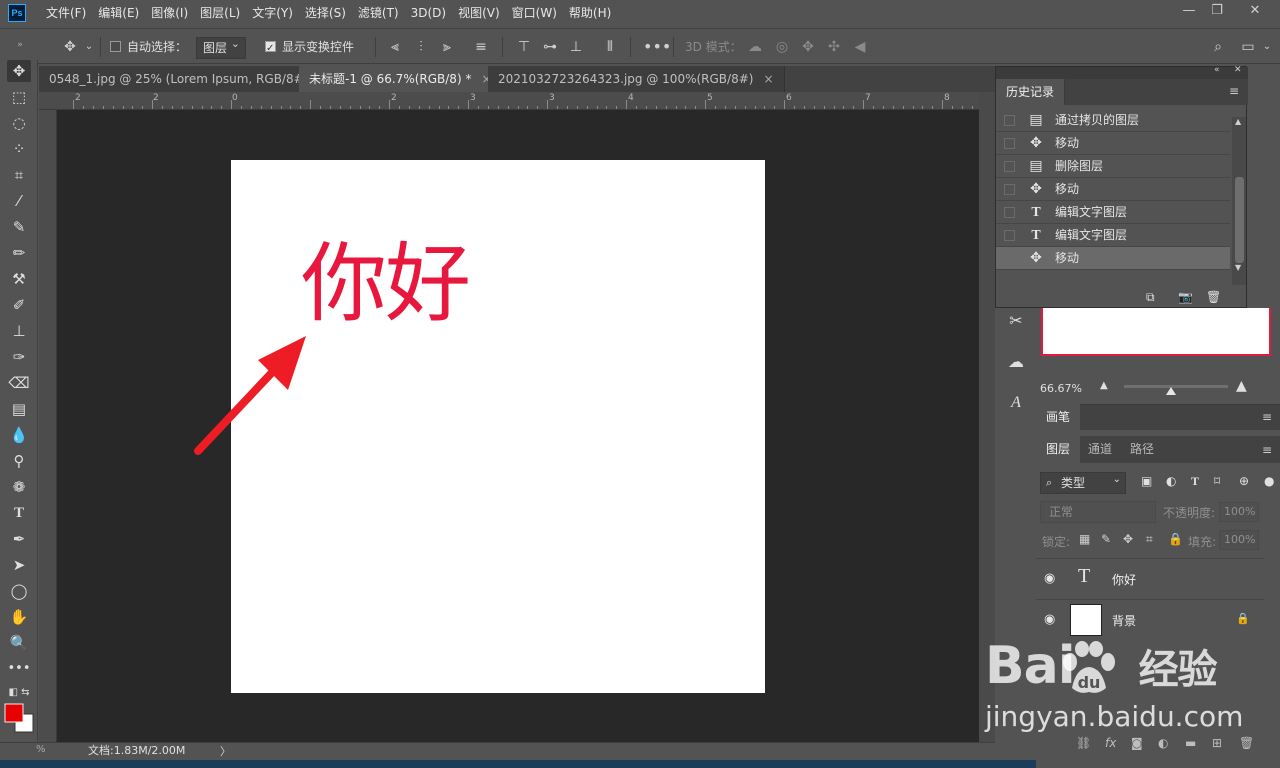  I want to click on blur-tool-icon: 💧, so click(19, 435).